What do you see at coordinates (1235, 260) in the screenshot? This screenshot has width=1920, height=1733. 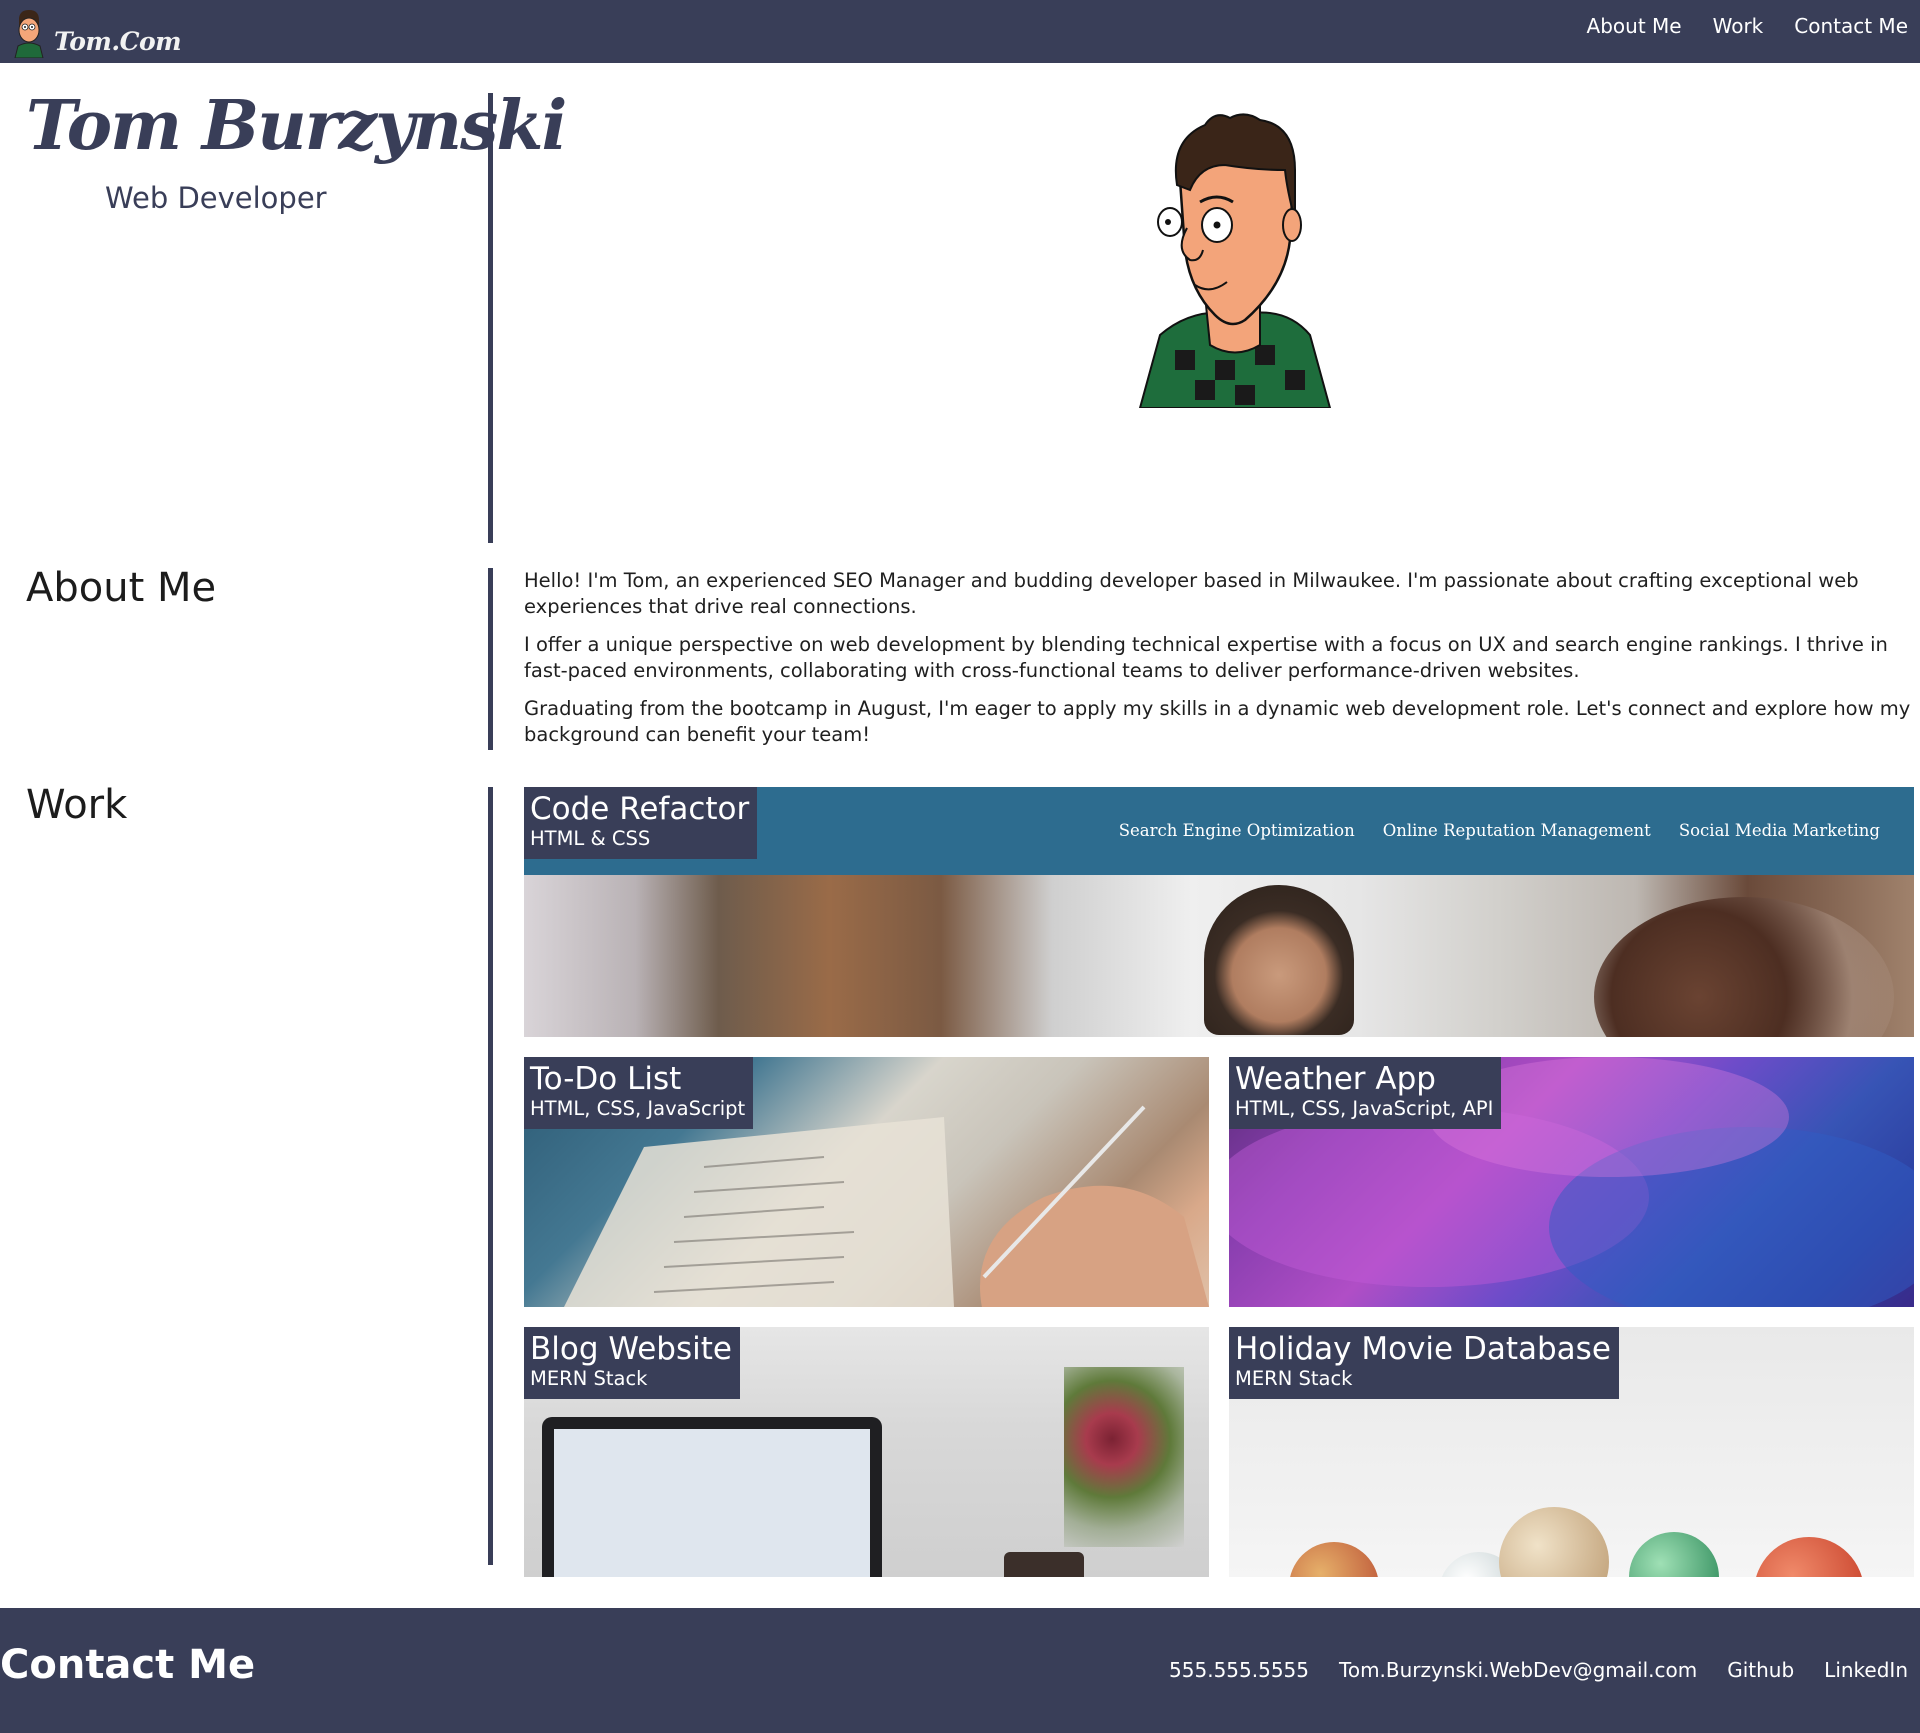 I see `hero-avatar-image` at bounding box center [1235, 260].